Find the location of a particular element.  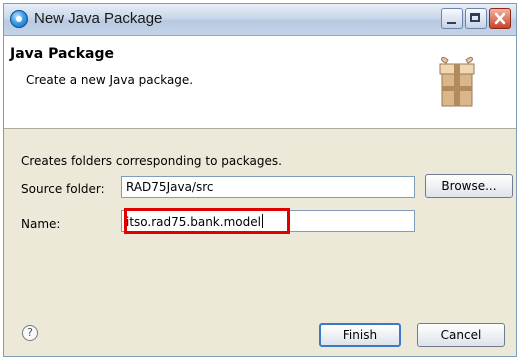

minimize-button is located at coordinates (452, 18).